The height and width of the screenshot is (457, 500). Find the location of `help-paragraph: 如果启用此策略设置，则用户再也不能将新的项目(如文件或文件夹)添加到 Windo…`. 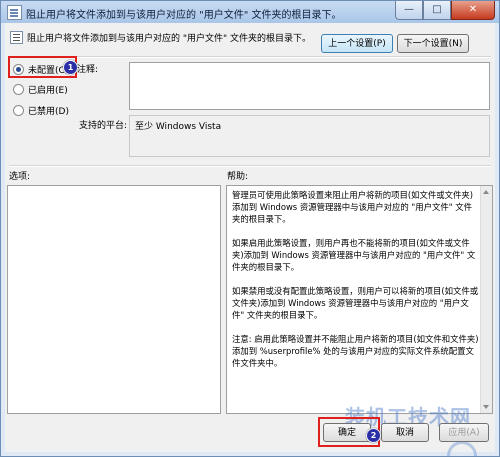

help-paragraph: 如果启用此策略设置，则用户再也不能将新的项目(如文件或文件夹)添加到 Windo… is located at coordinates (354, 255).